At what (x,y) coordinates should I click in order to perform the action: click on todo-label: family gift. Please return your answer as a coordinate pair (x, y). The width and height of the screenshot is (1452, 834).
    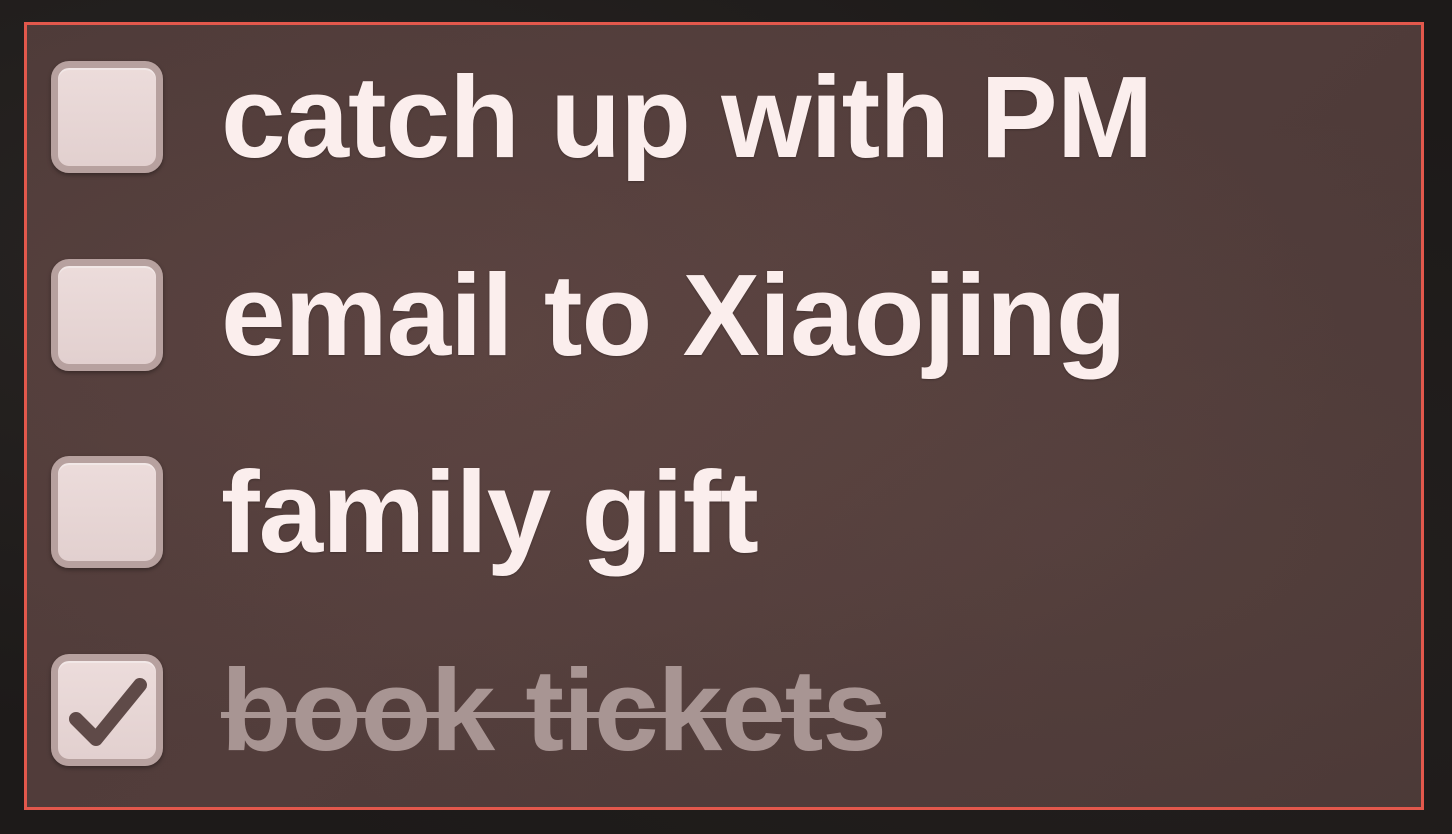
    Looking at the image, I should click on (490, 512).